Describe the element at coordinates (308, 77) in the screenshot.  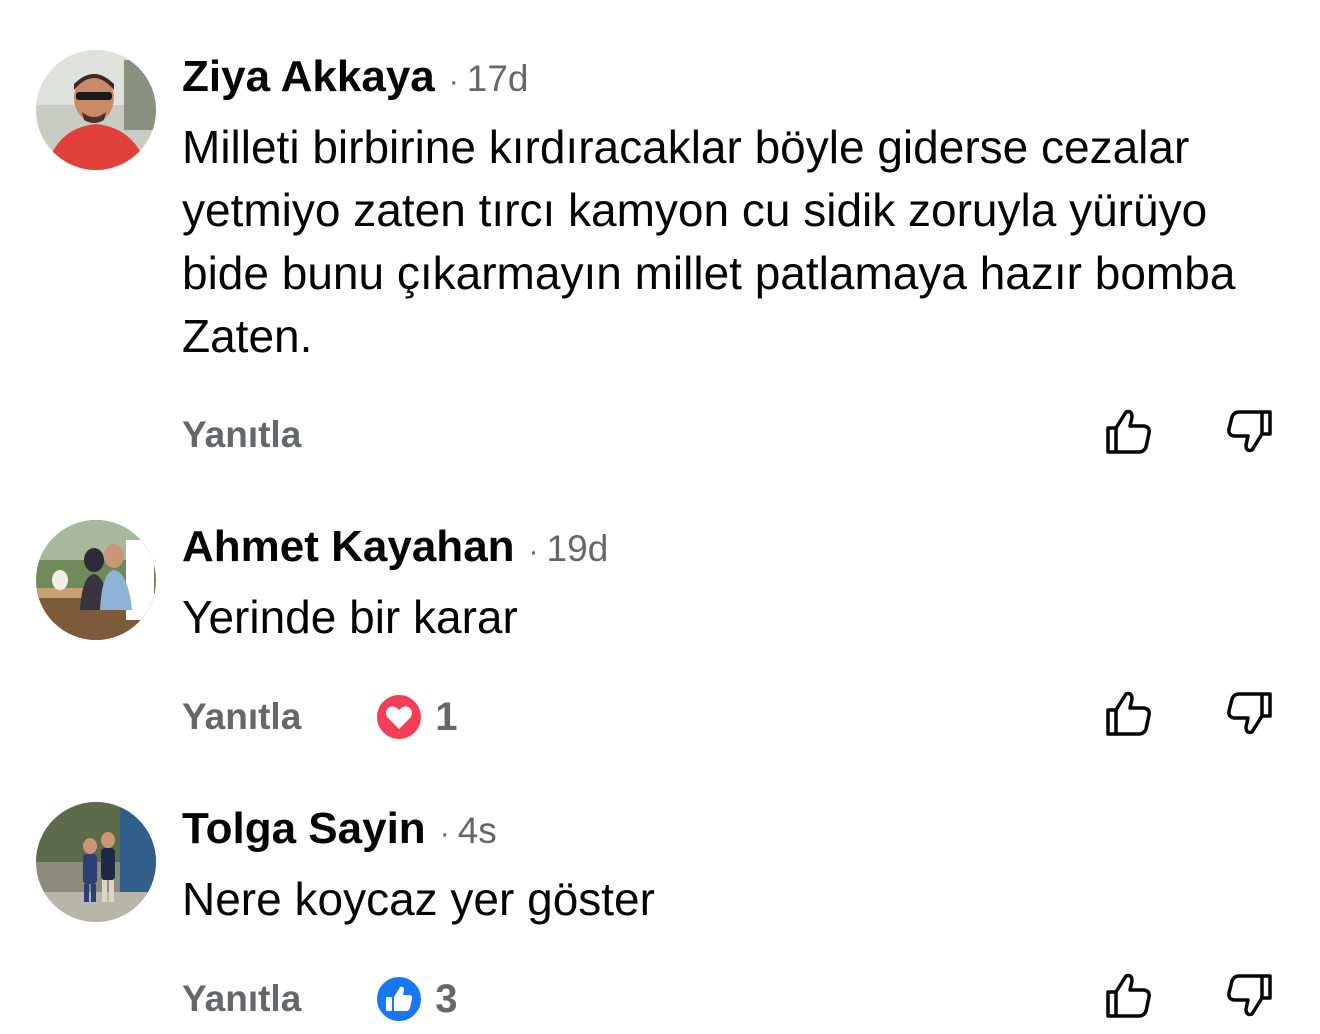
I see `author-name: Ziya Akkaya` at that location.